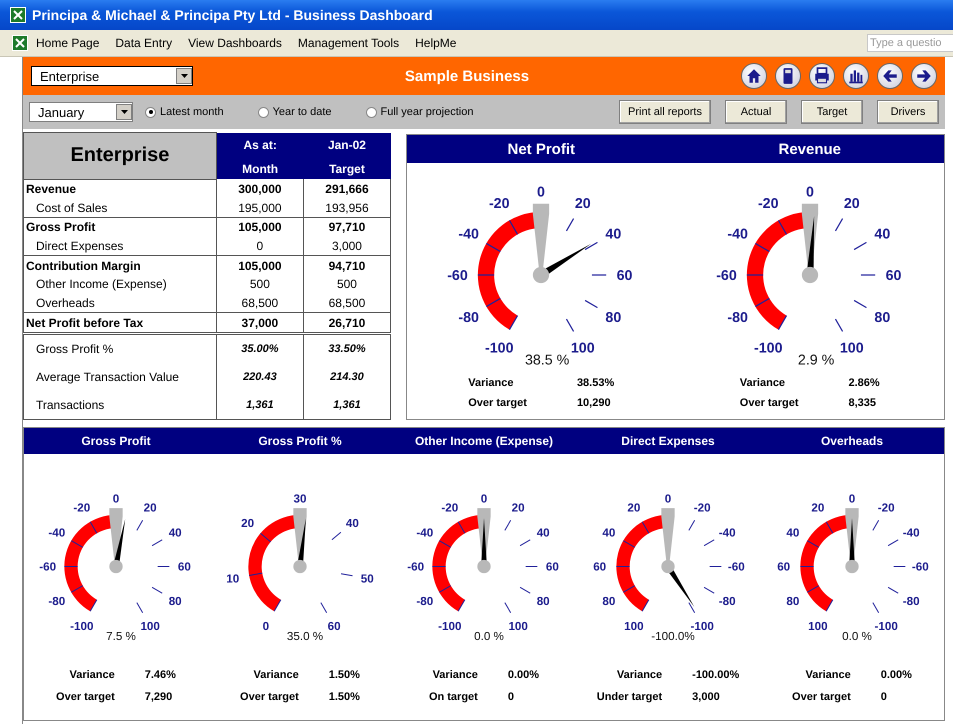 The width and height of the screenshot is (953, 724). Describe the element at coordinates (346, 376) in the screenshot. I see `table-cell: 214.30` at that location.